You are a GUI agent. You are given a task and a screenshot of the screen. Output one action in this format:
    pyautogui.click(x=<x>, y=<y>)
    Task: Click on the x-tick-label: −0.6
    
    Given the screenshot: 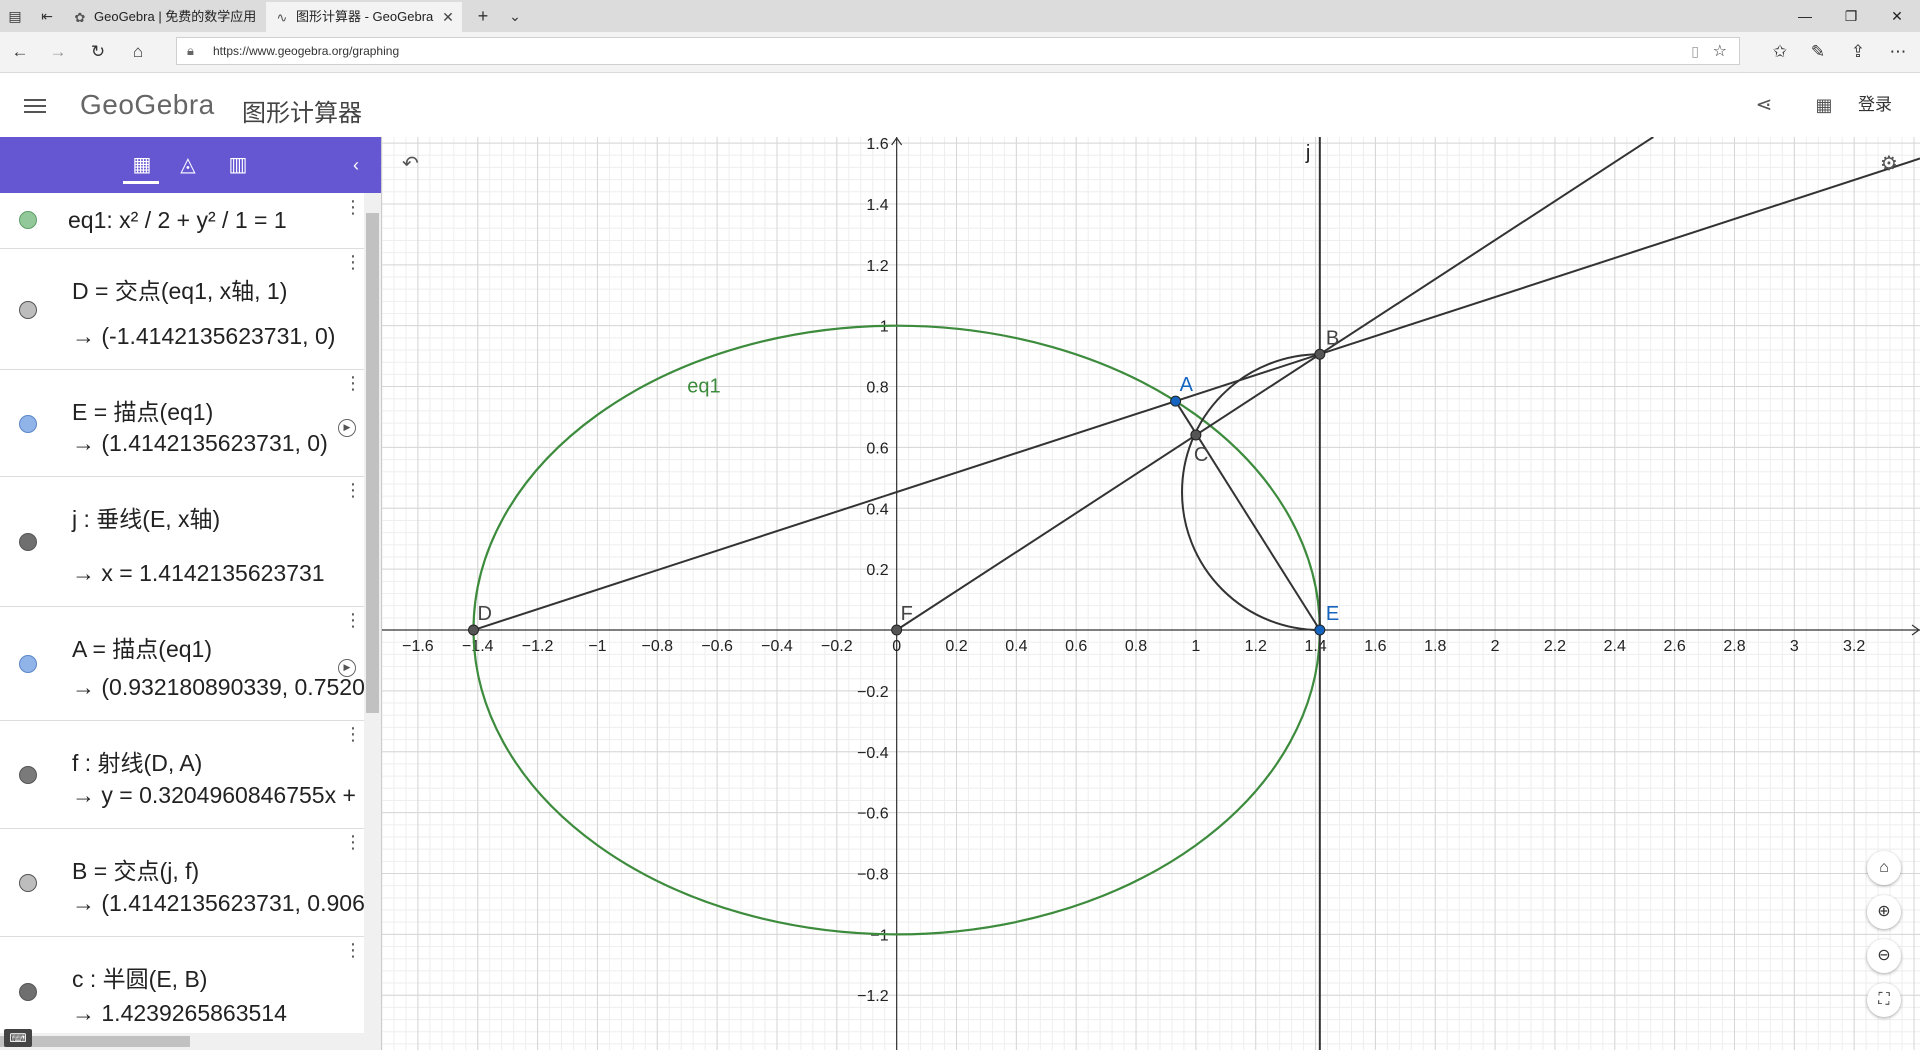 What is the action you would take?
    pyautogui.click(x=717, y=646)
    